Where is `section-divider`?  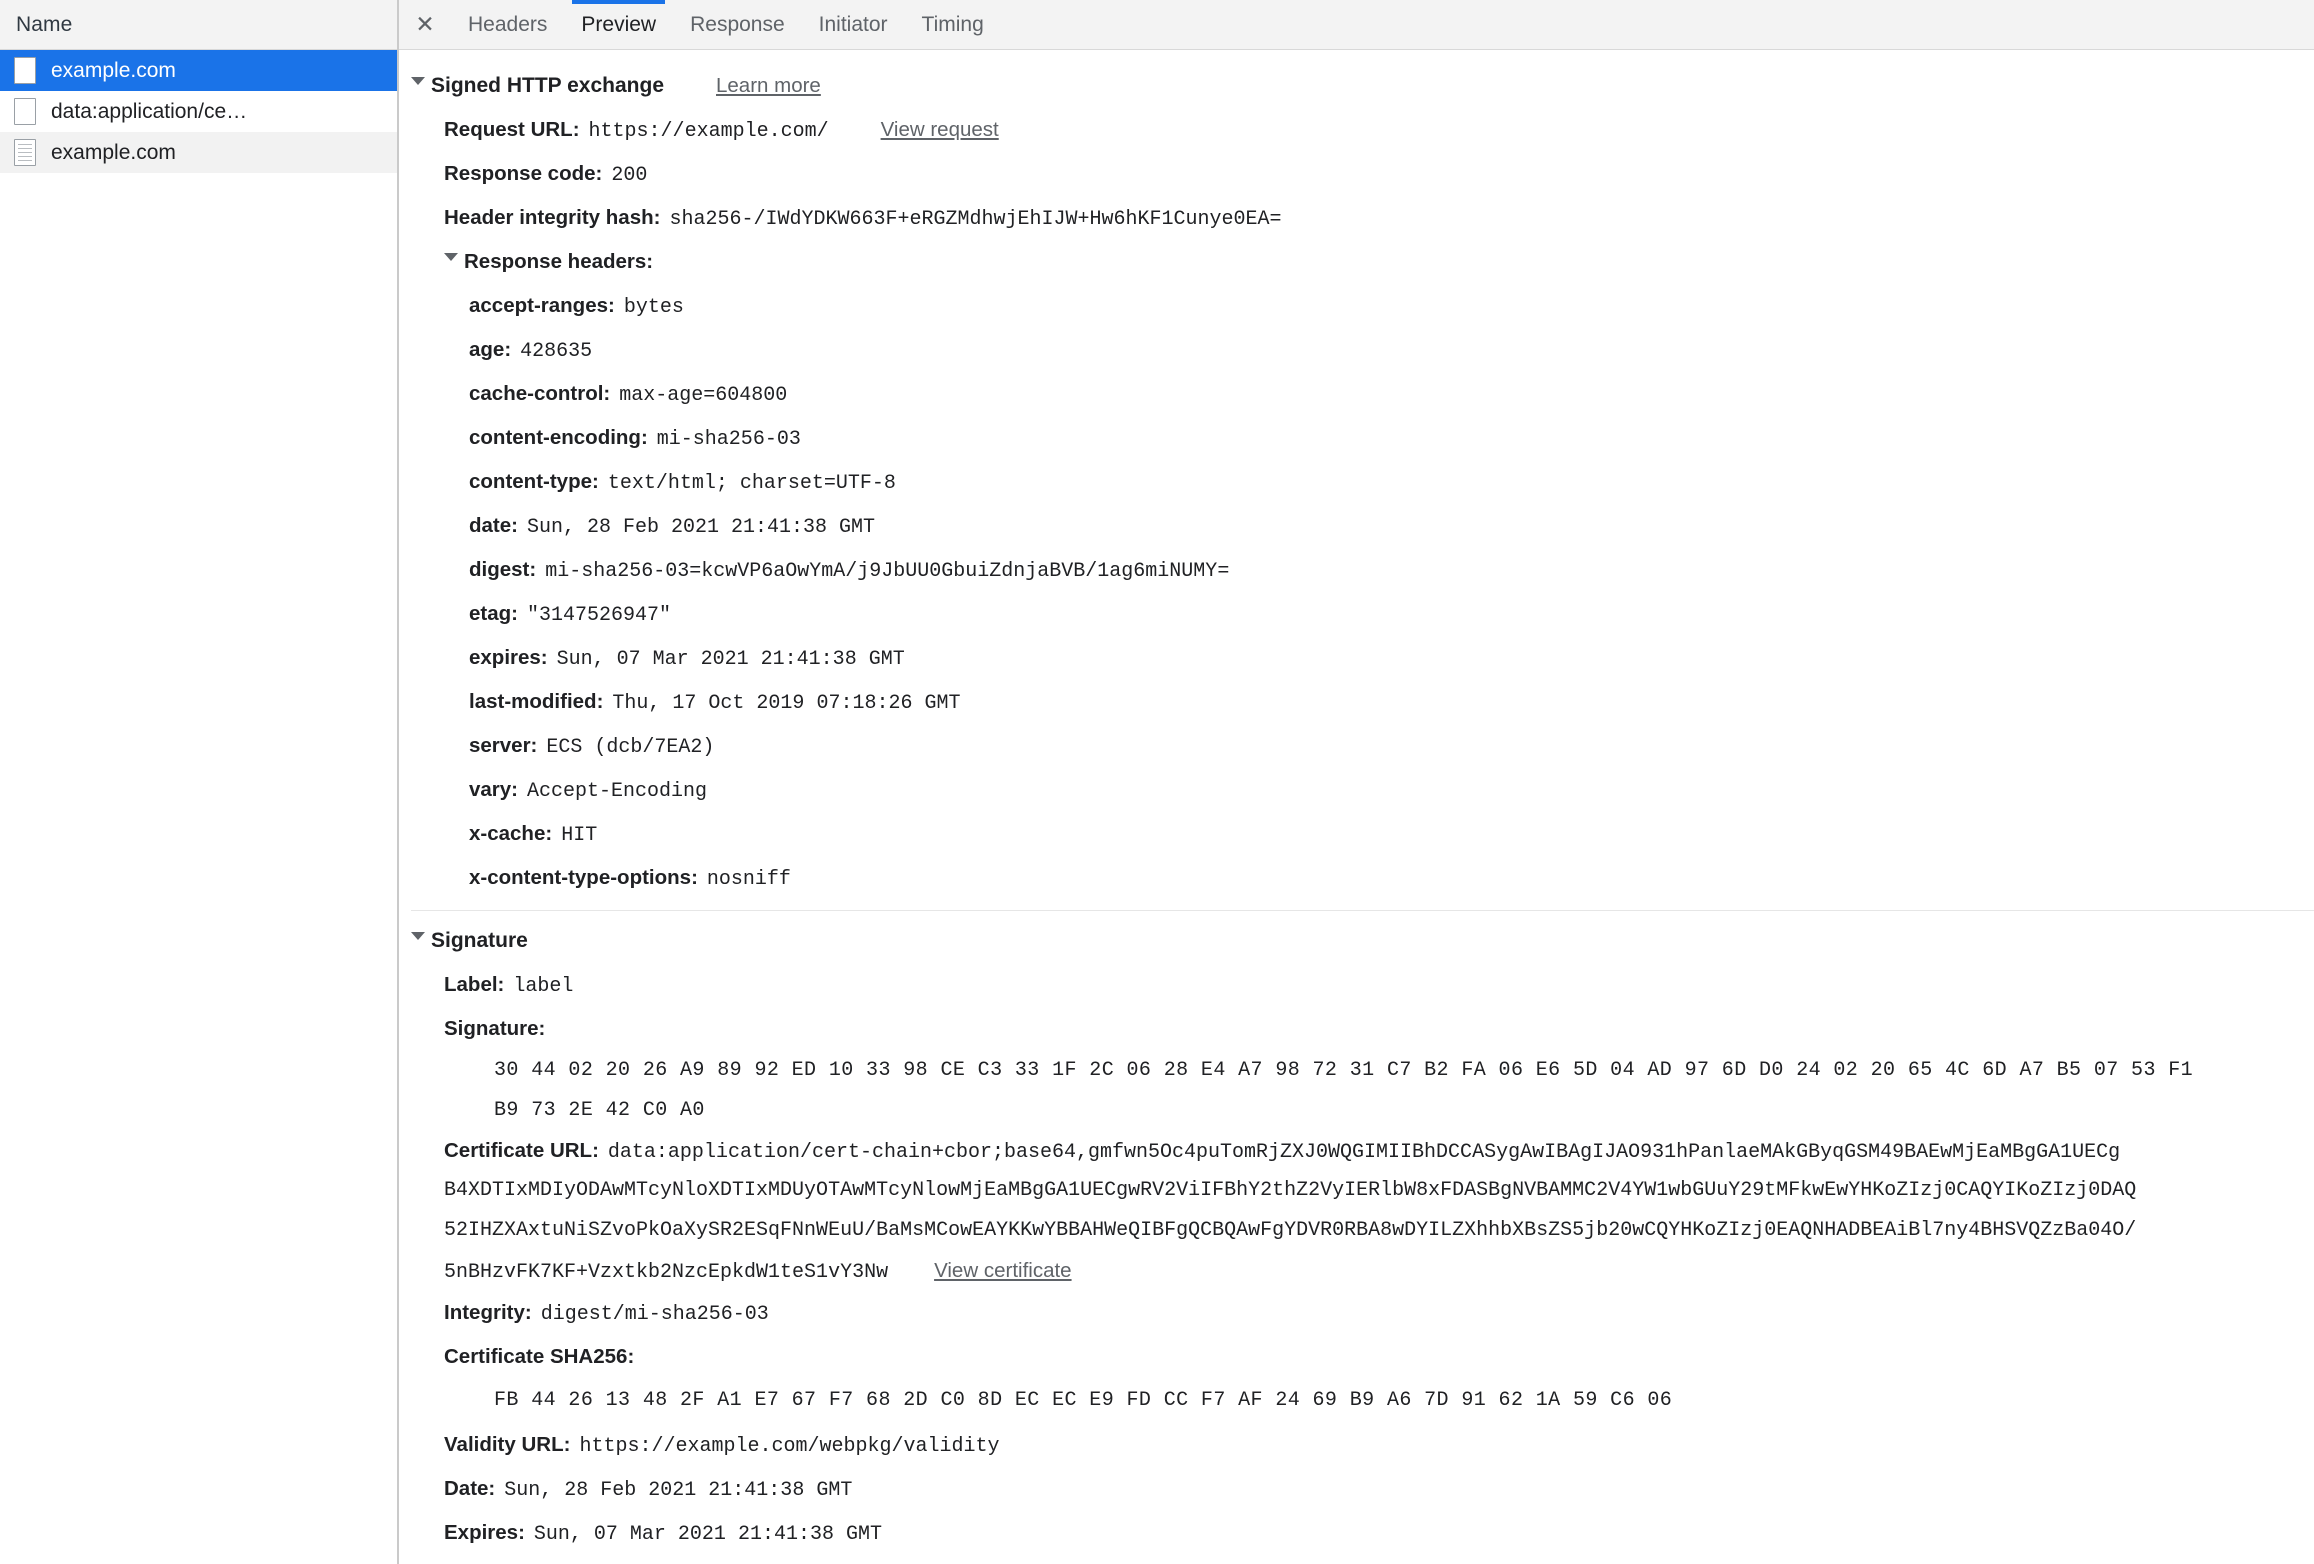
section-divider is located at coordinates (1362, 910).